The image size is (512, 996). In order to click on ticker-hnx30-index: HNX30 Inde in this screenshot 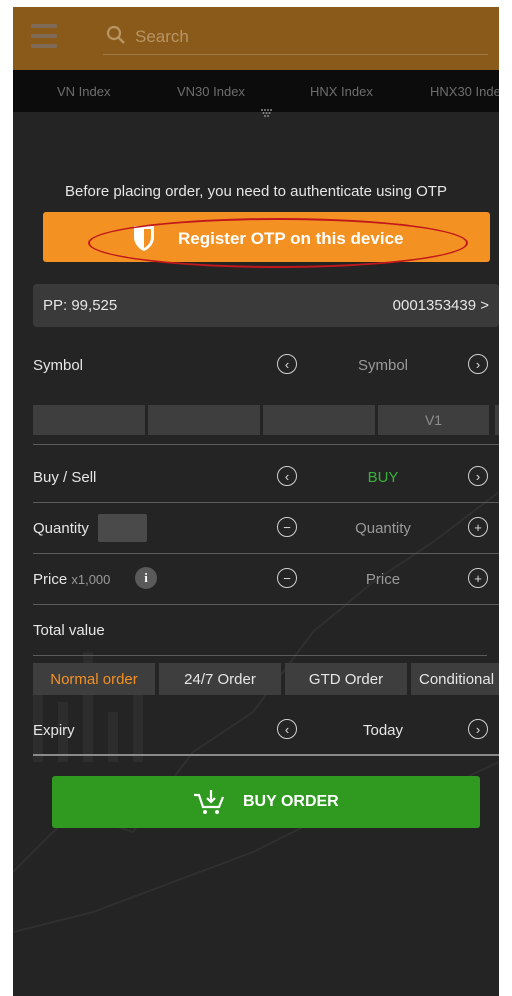, I will do `click(464, 91)`.